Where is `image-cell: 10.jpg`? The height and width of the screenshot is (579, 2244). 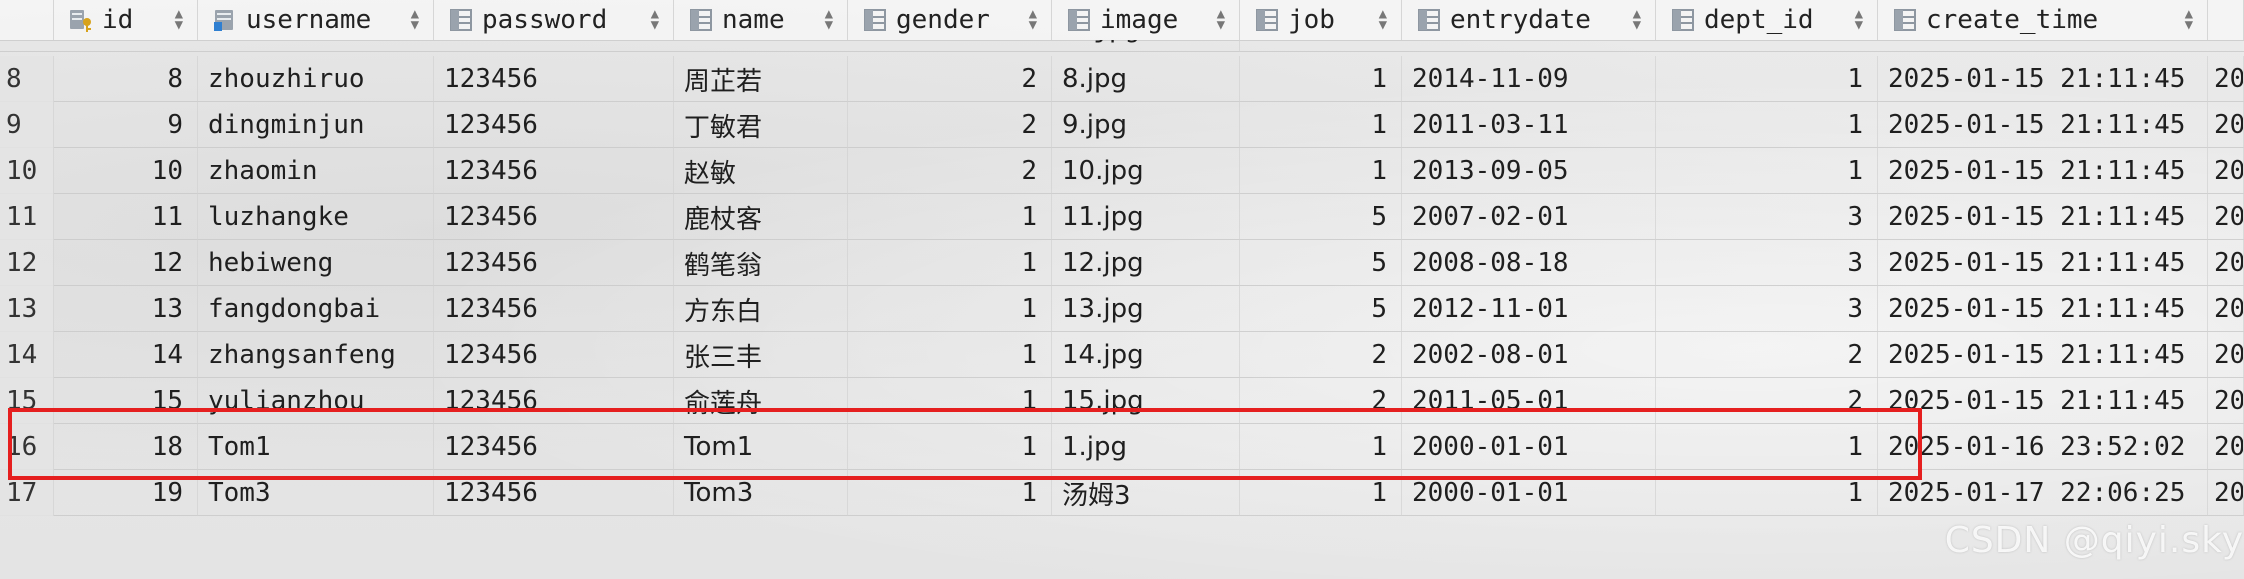 image-cell: 10.jpg is located at coordinates (1146, 171).